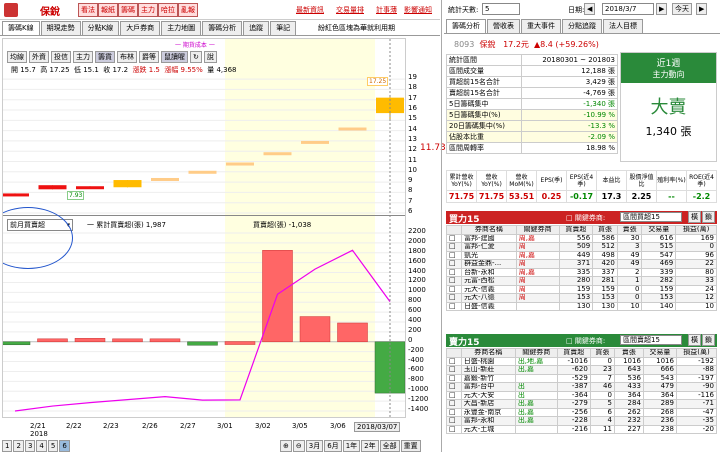  Describe the element at coordinates (581, 264) in the screenshot. I see `table-row: □ 群益金鼎-... 周 371 420 49 469 22` at that location.